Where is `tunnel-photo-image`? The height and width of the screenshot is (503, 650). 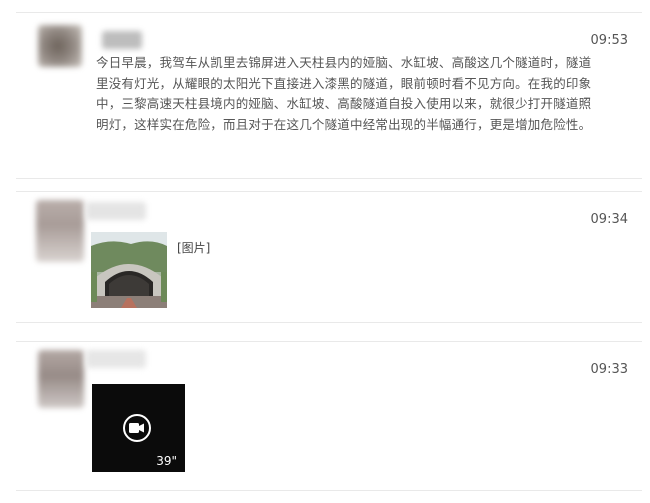
tunnel-photo-image is located at coordinates (129, 270).